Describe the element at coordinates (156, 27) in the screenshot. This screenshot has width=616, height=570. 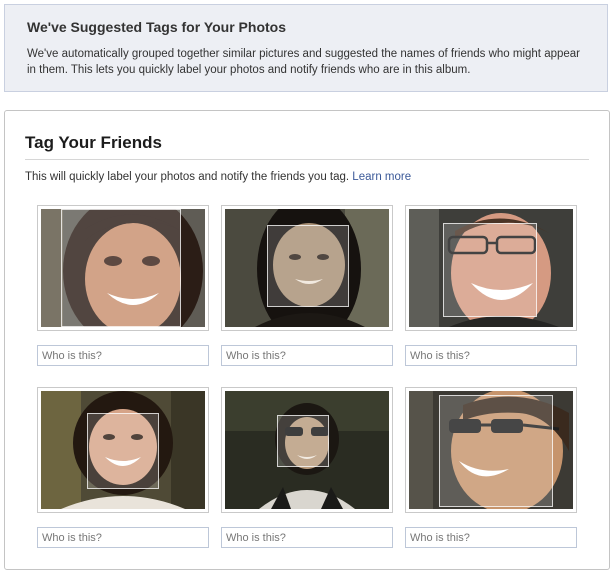
I see `notice-title: We've Suggested Tags for Your Photos` at that location.